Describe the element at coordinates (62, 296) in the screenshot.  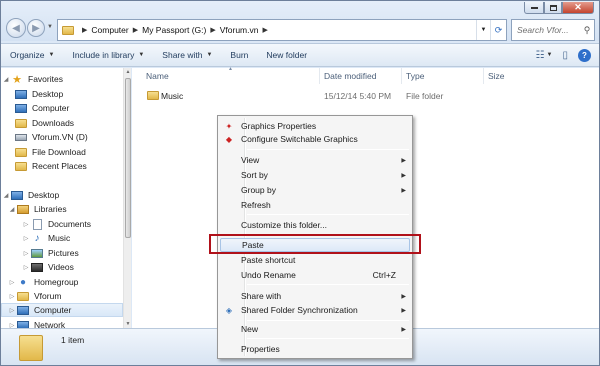
I see `nav-item-vforum: ▷ Vforum` at that location.